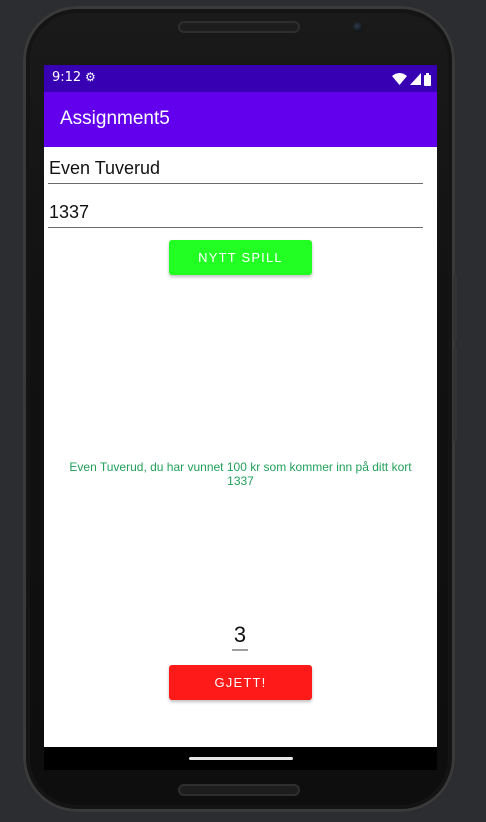 The height and width of the screenshot is (822, 486). I want to click on app-bar: Assignment5, so click(240, 119).